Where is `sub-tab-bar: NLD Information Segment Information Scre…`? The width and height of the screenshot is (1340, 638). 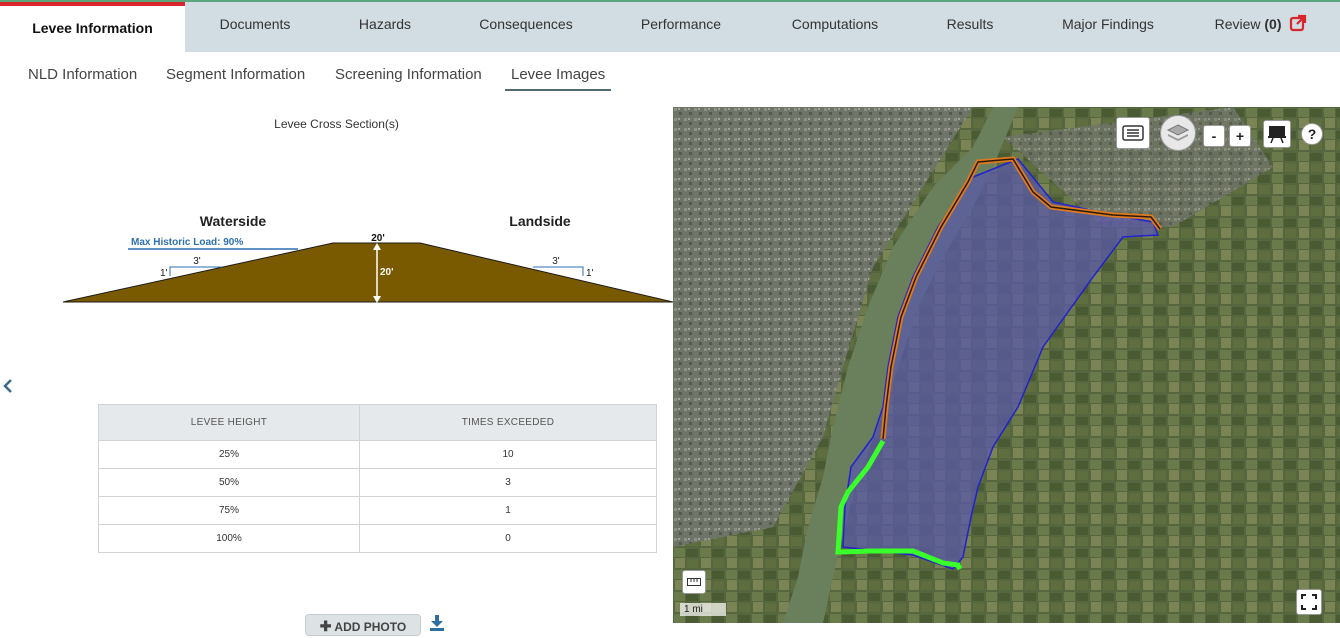
sub-tab-bar: NLD Information Segment Information Scre… is located at coordinates (670, 77).